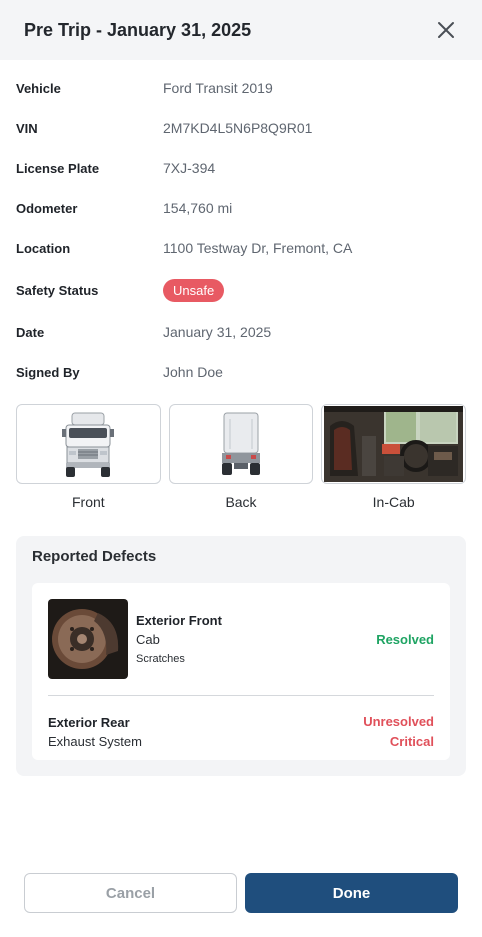 The height and width of the screenshot is (937, 482). I want to click on field-label: License Plate, so click(58, 168).